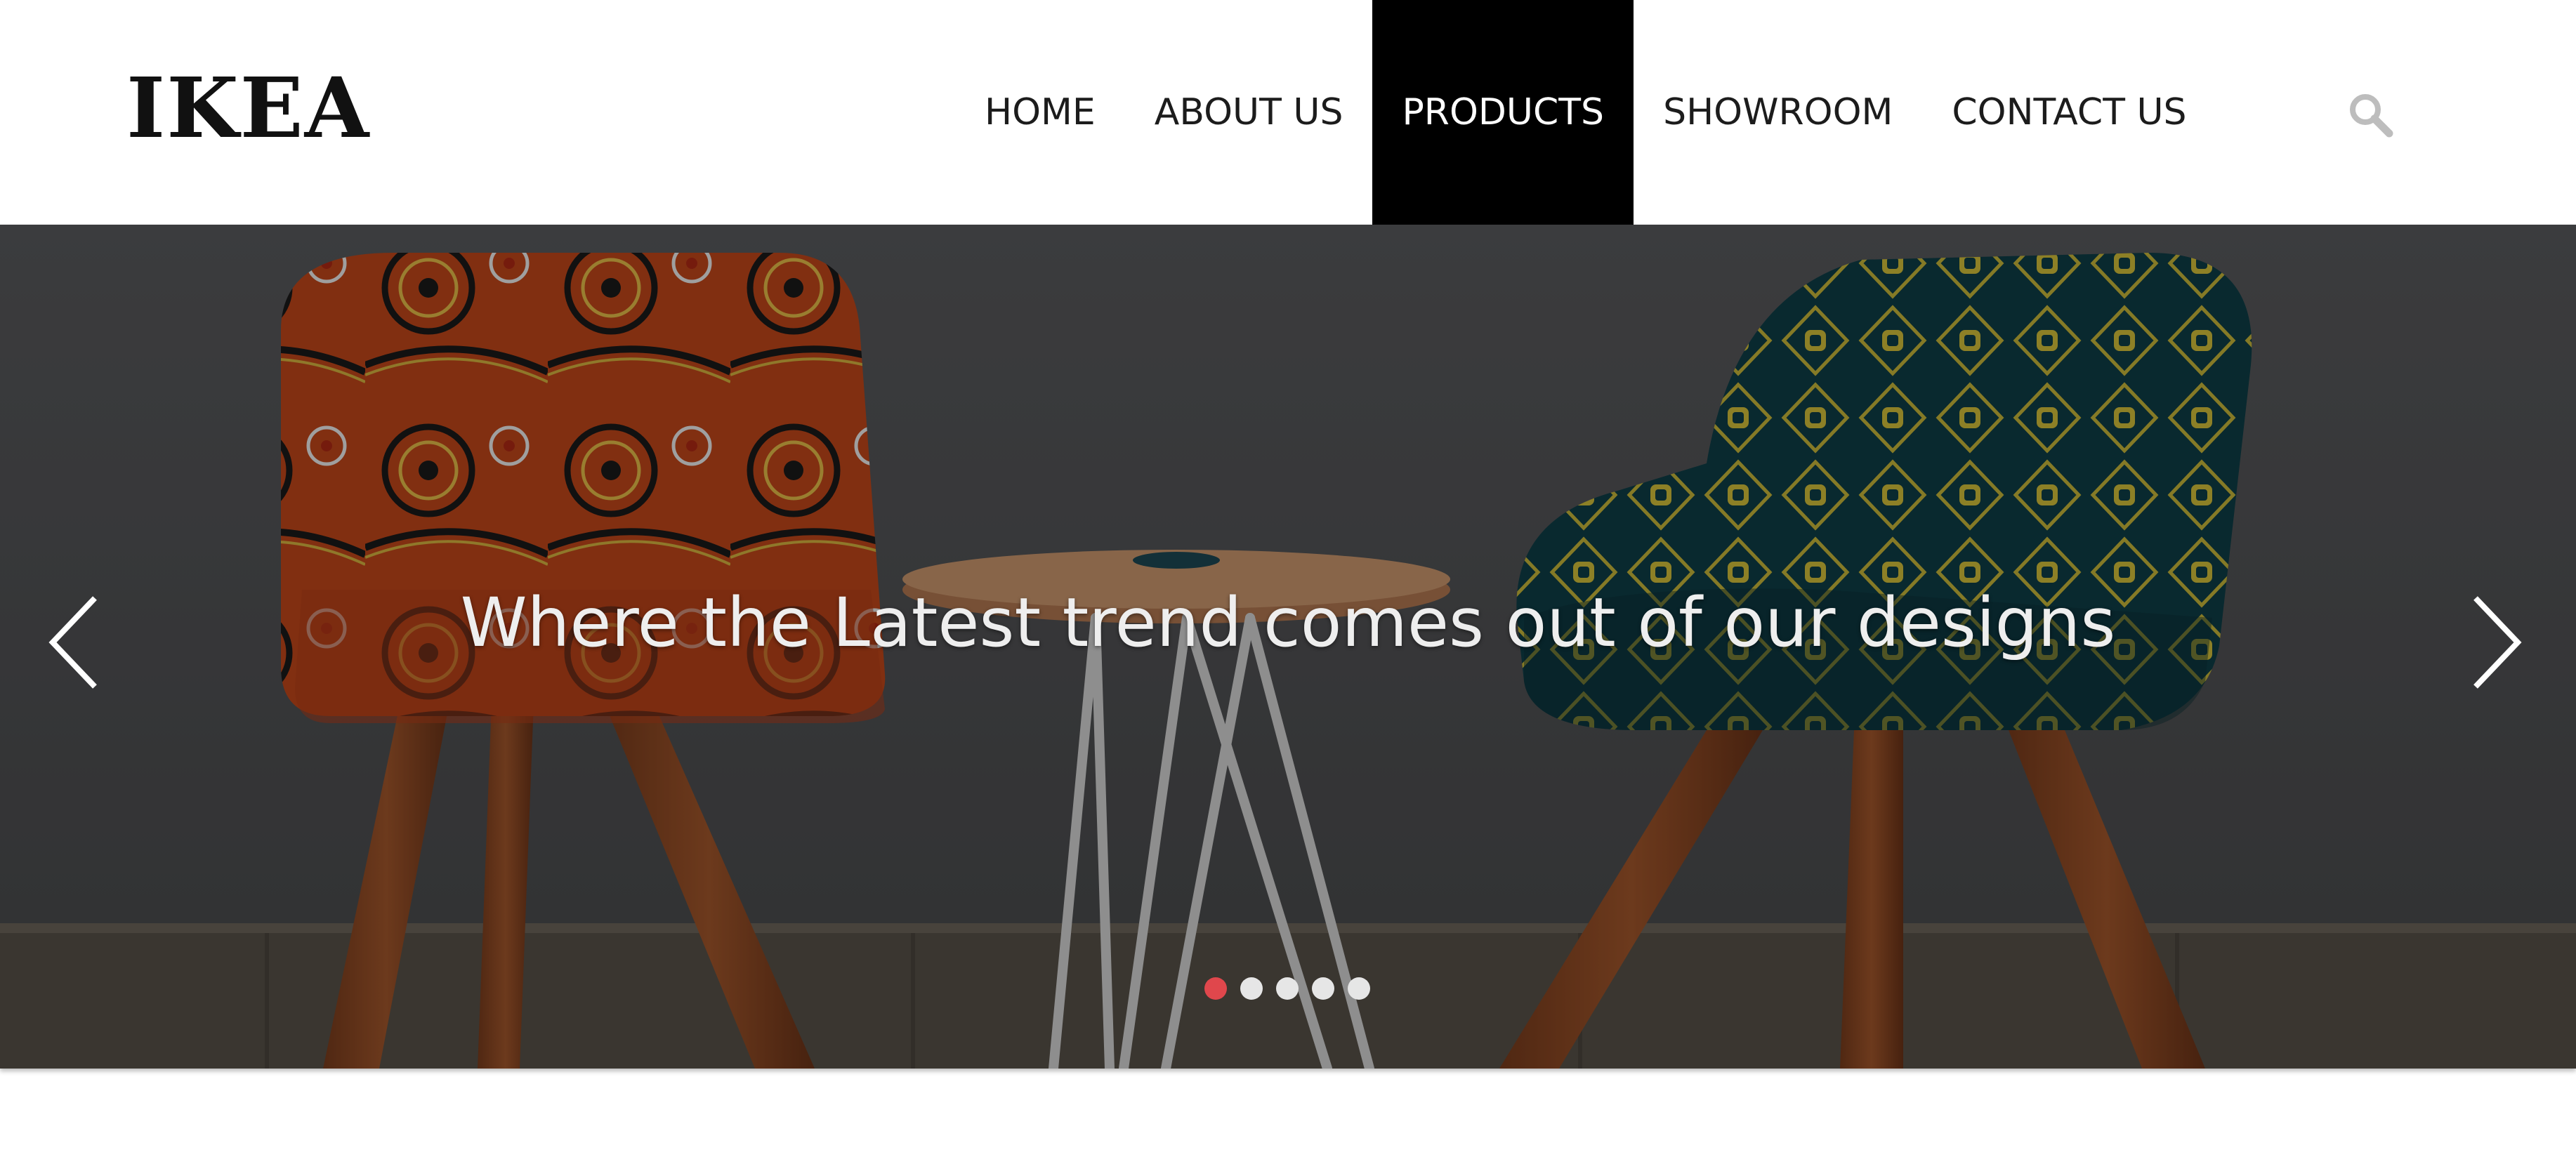 The image size is (2576, 1157). Describe the element at coordinates (1503, 112) in the screenshot. I see `nav-item-products: PRODUCTS` at that location.